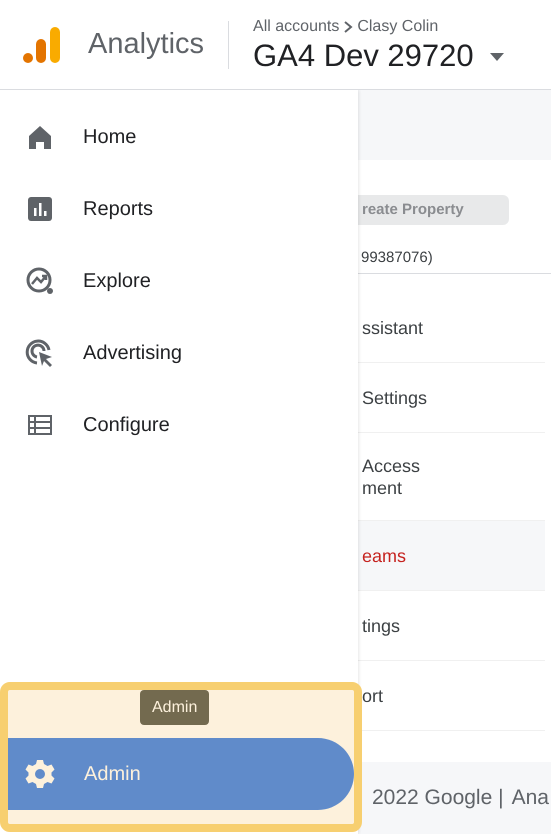 This screenshot has width=551, height=834. Describe the element at coordinates (40, 209) in the screenshot. I see `bar-chart-icon` at that location.